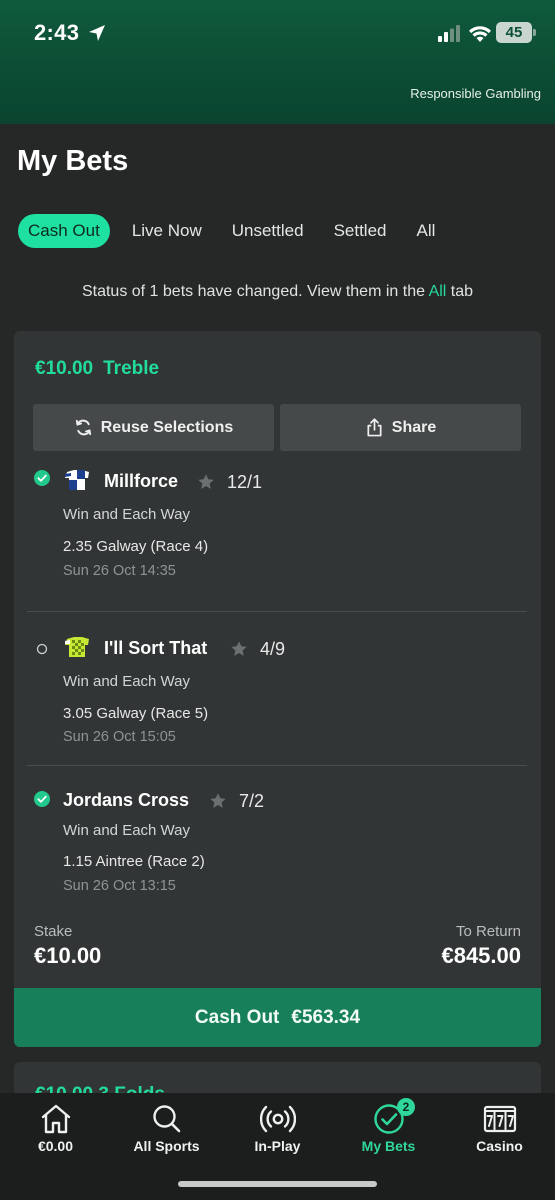  What do you see at coordinates (481, 955) in the screenshot?
I see `to-return-value: €845.00` at bounding box center [481, 955].